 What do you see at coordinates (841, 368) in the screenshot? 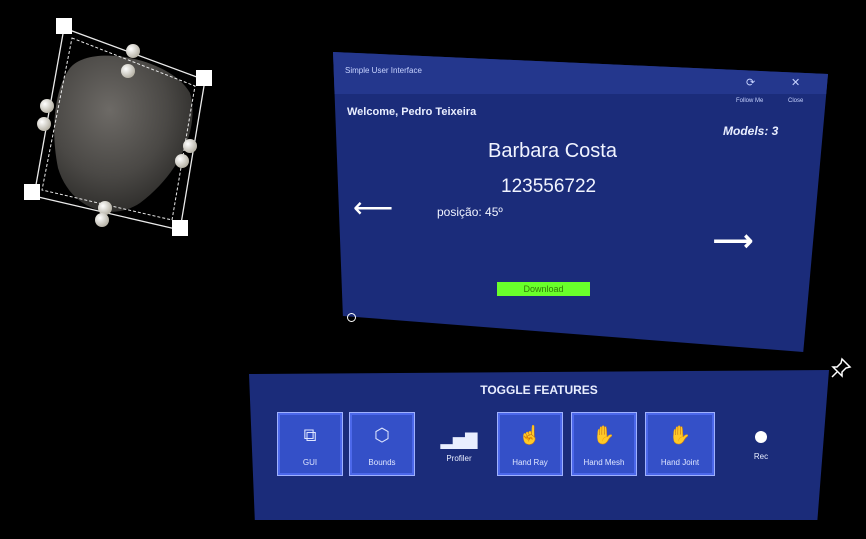
I see `pin-icon` at bounding box center [841, 368].